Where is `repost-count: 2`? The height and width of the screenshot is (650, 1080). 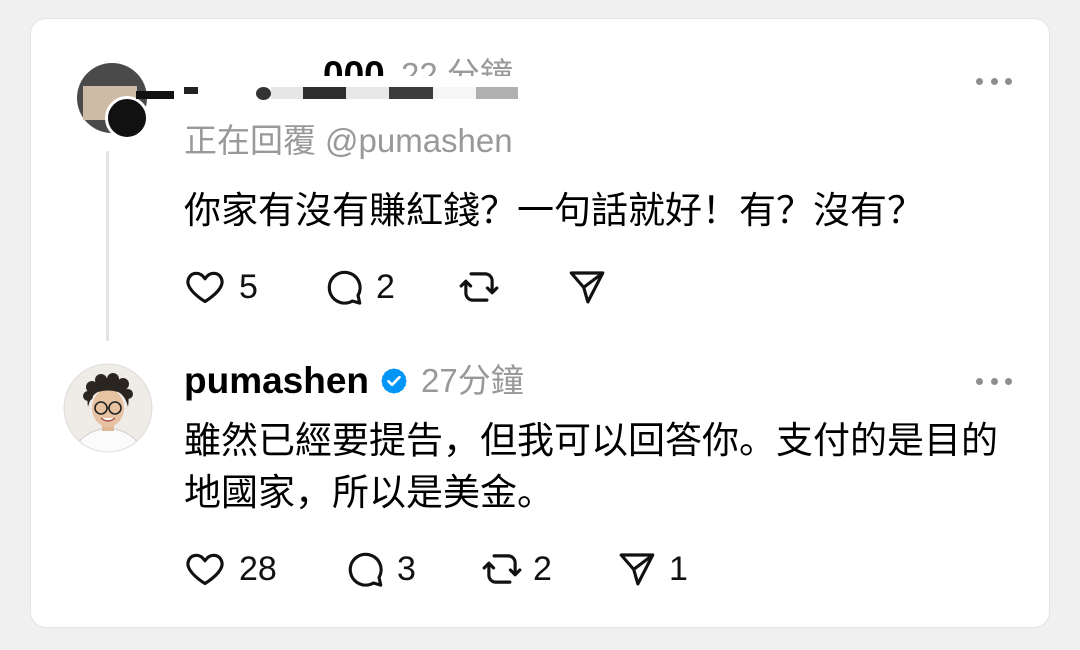
repost-count: 2 is located at coordinates (542, 569).